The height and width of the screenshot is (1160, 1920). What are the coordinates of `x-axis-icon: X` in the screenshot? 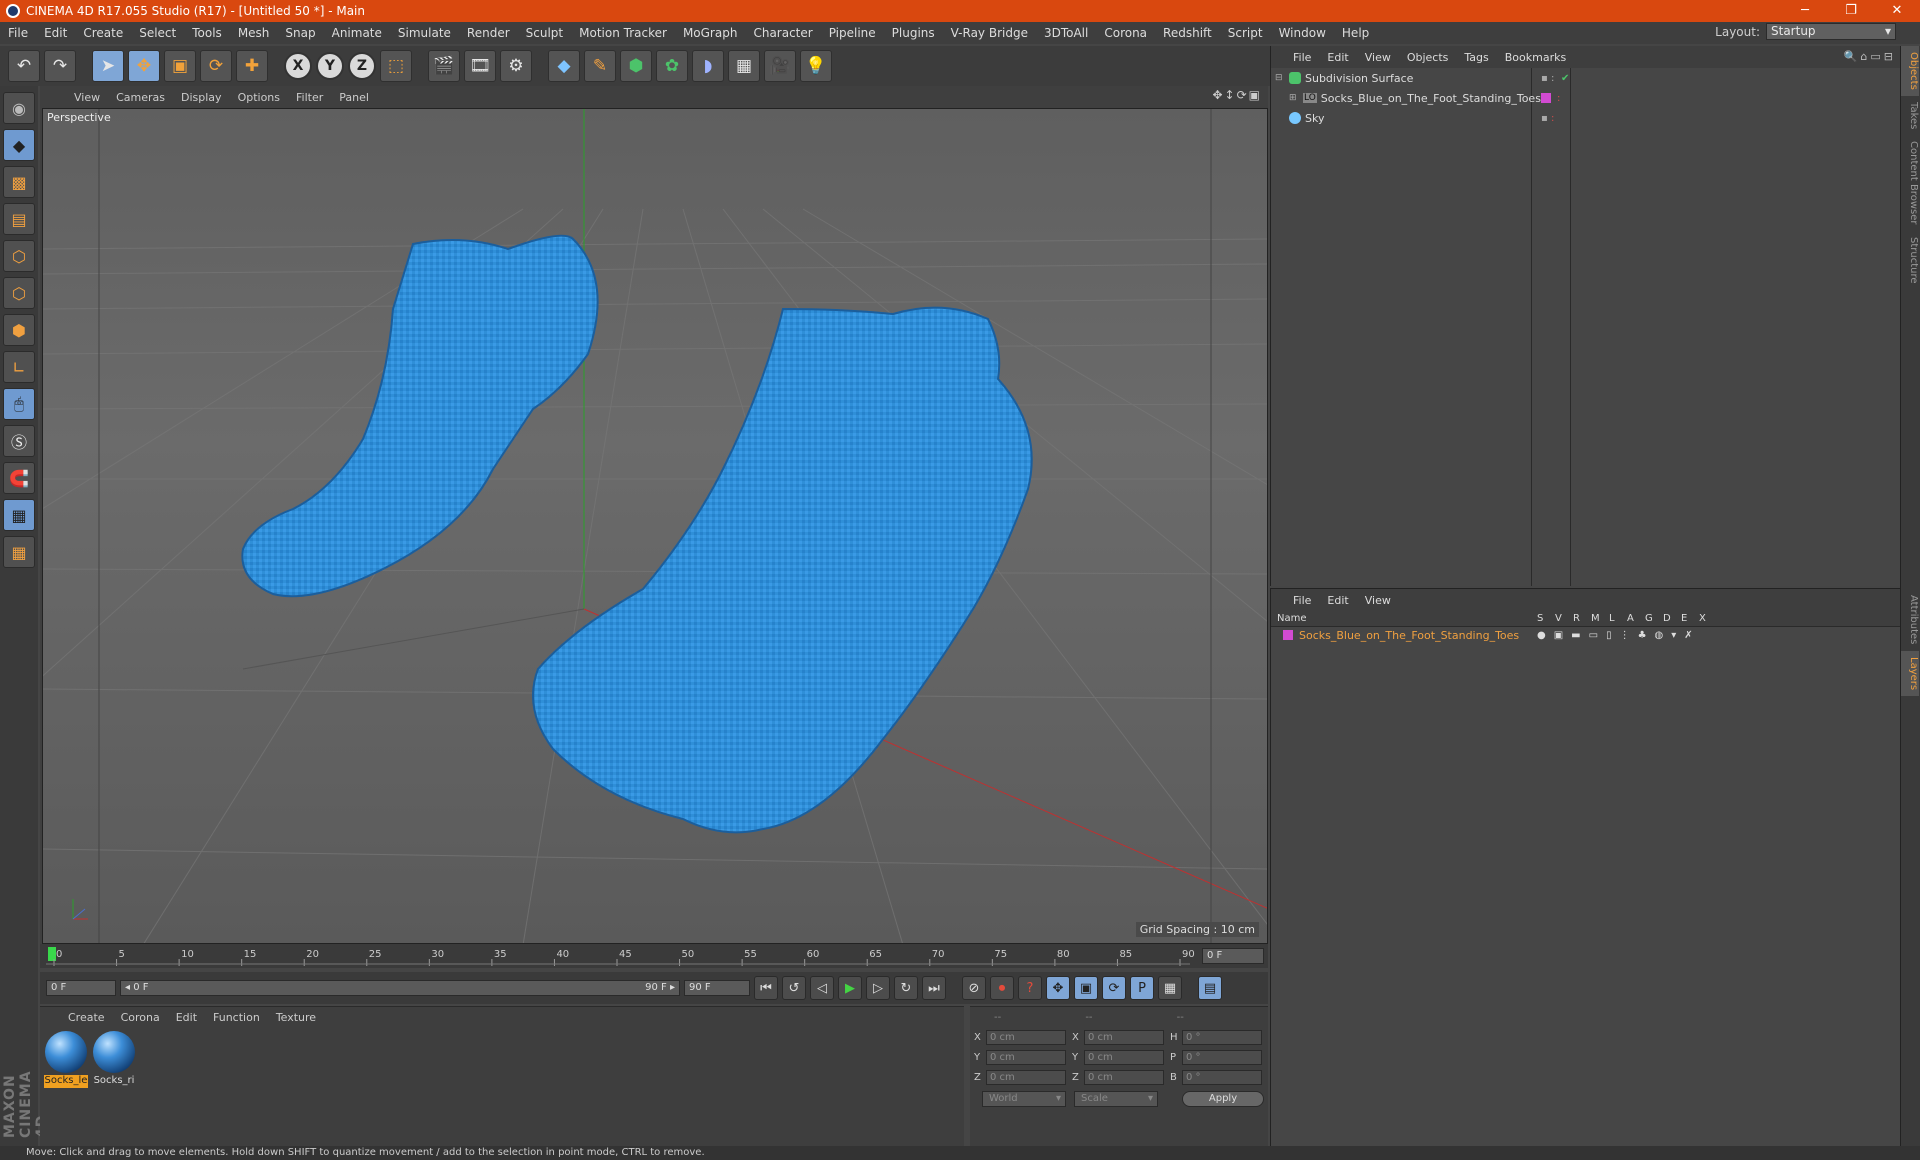 It's located at (298, 66).